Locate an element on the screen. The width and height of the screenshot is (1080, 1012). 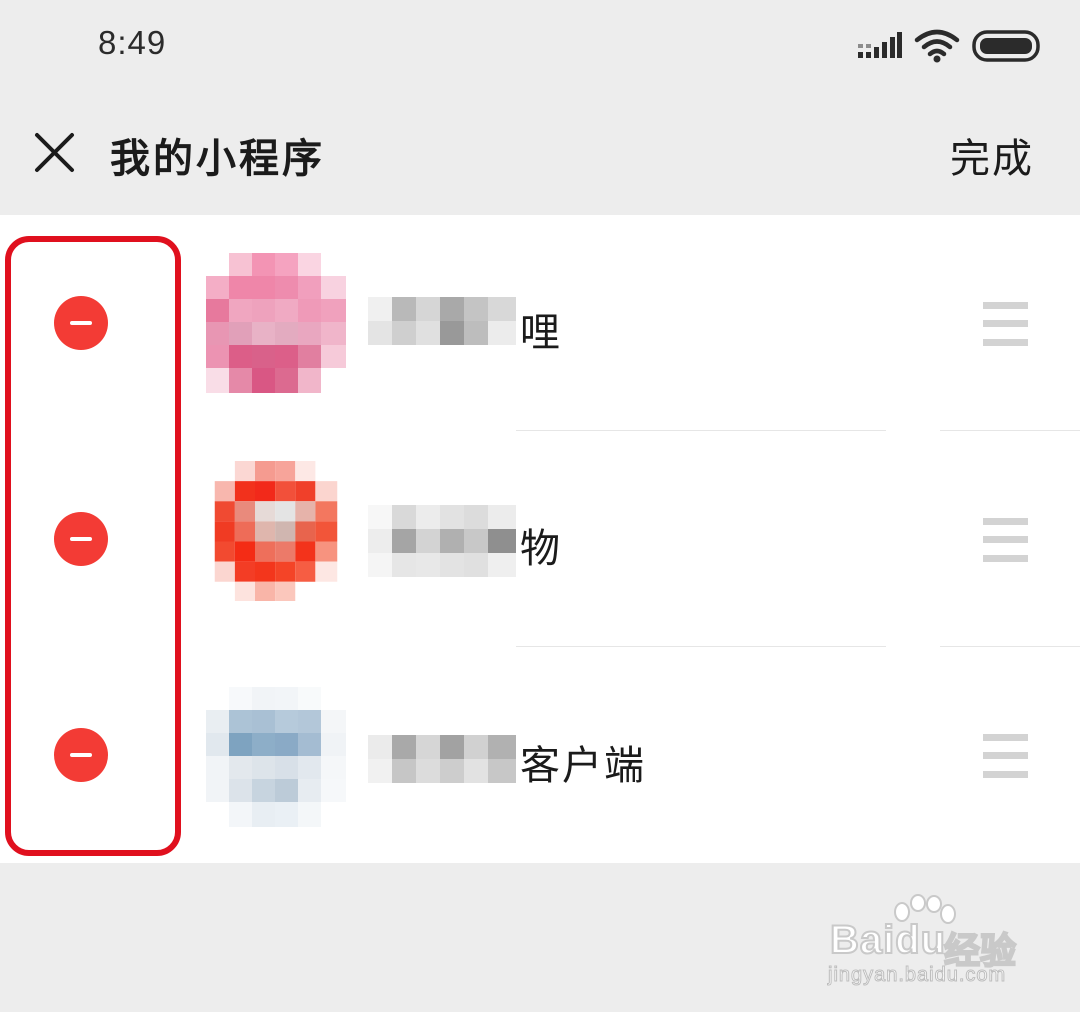
page-title: 我的小程序 is located at coordinates (217, 159).